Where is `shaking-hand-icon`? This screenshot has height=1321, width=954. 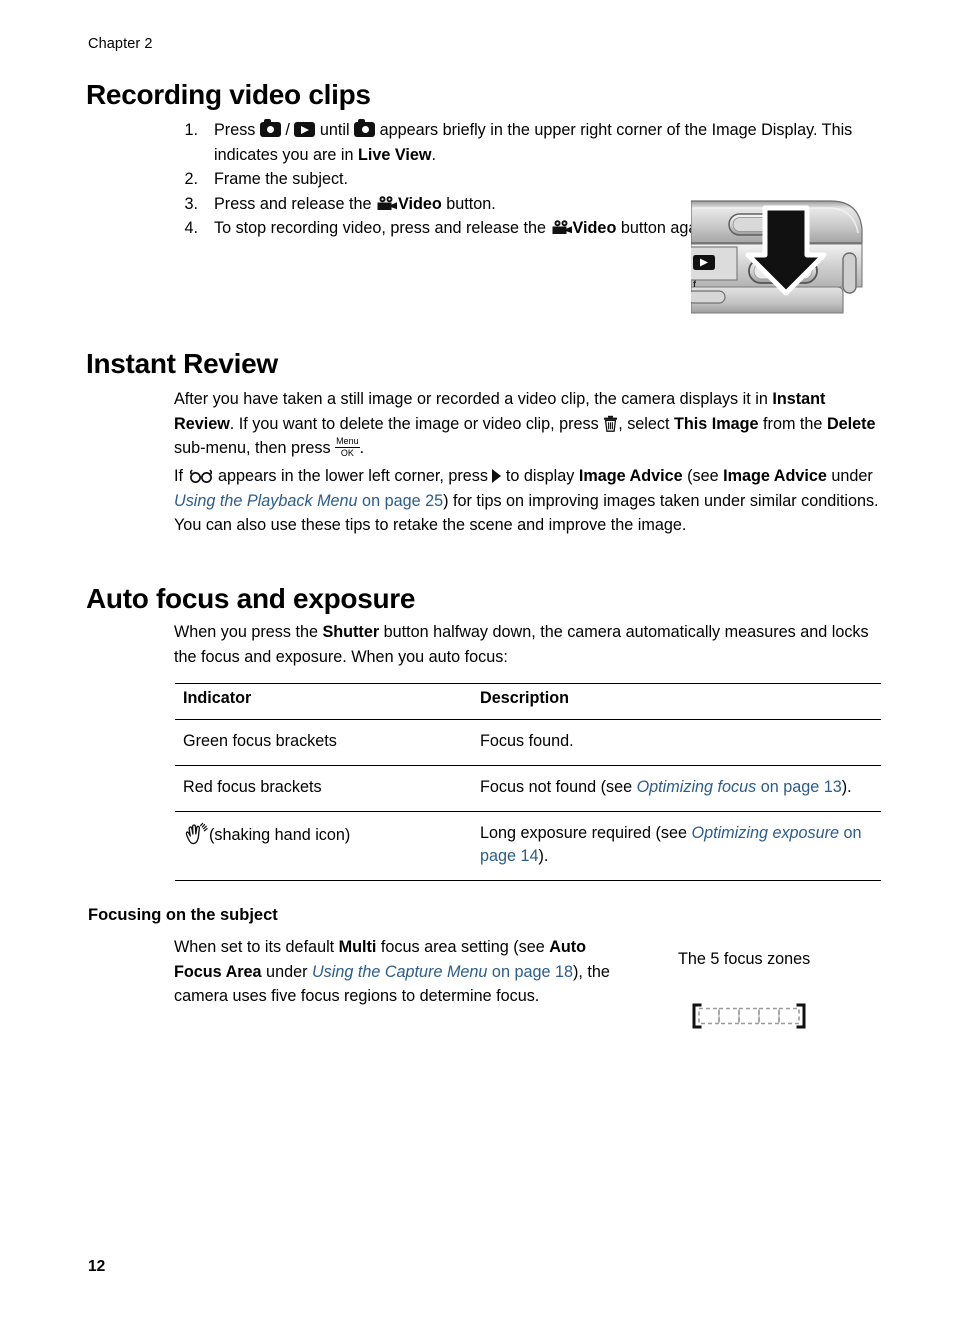
shaking-hand-icon is located at coordinates (196, 834).